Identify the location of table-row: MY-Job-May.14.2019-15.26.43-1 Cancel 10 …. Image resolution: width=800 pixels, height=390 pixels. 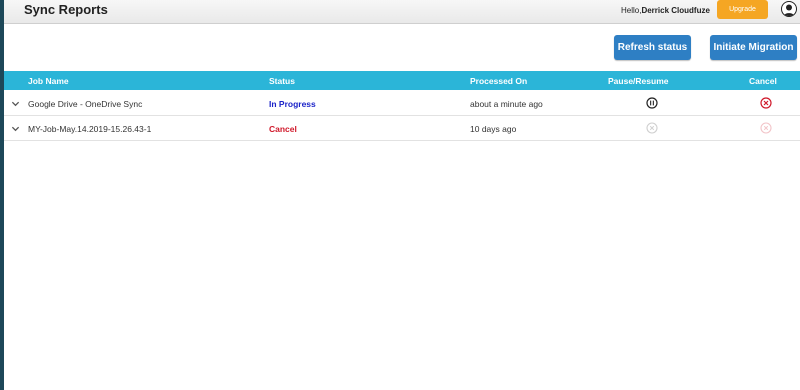
(402, 128).